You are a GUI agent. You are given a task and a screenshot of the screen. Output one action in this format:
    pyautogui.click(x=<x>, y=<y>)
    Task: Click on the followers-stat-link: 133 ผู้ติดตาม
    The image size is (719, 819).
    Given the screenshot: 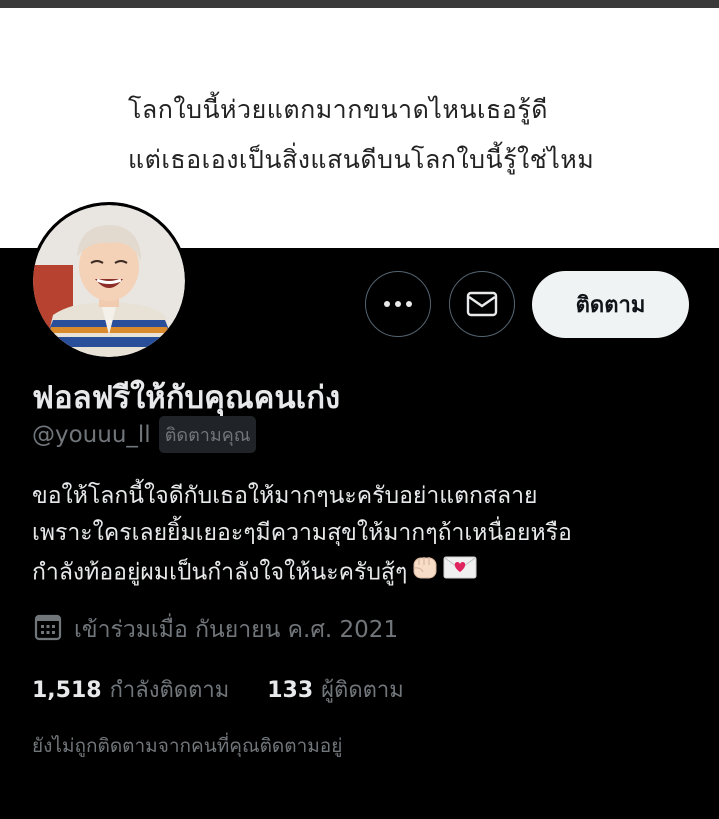 What is the action you would take?
    pyautogui.click(x=335, y=689)
    